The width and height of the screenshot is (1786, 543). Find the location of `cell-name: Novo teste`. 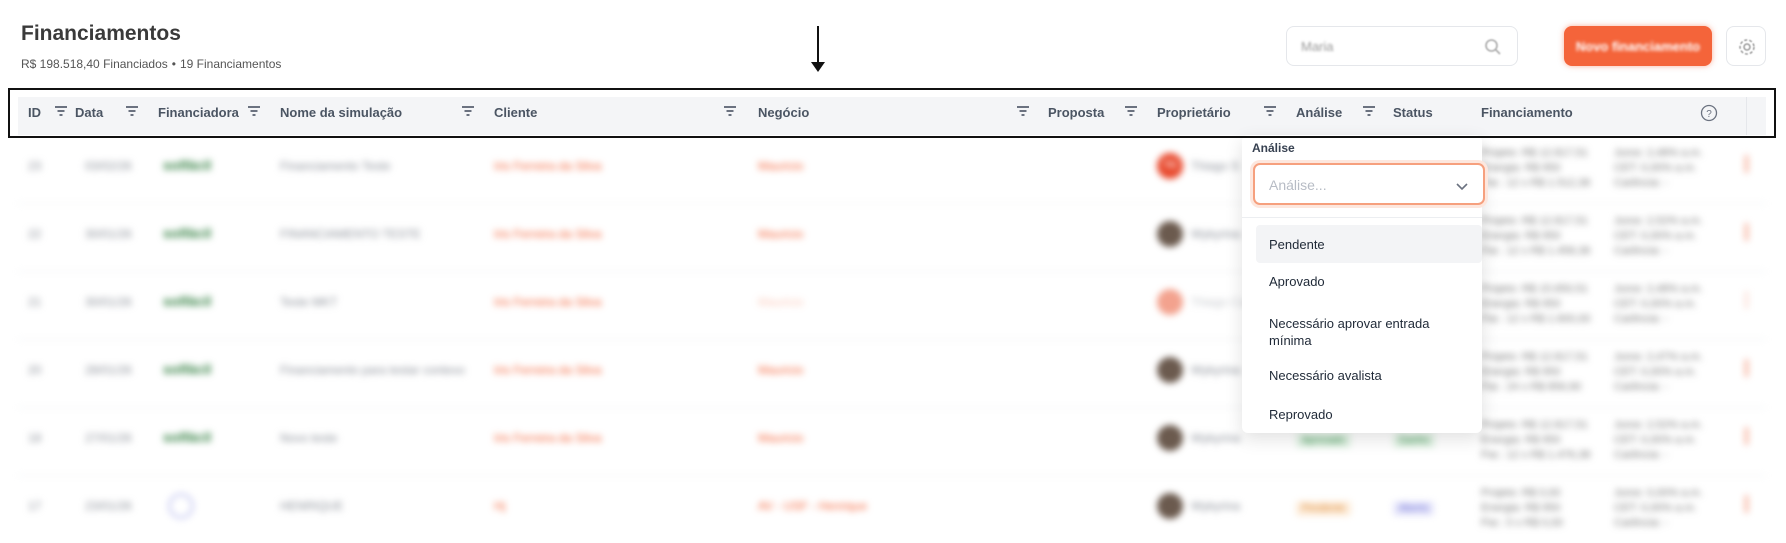

cell-name: Novo teste is located at coordinates (309, 438).